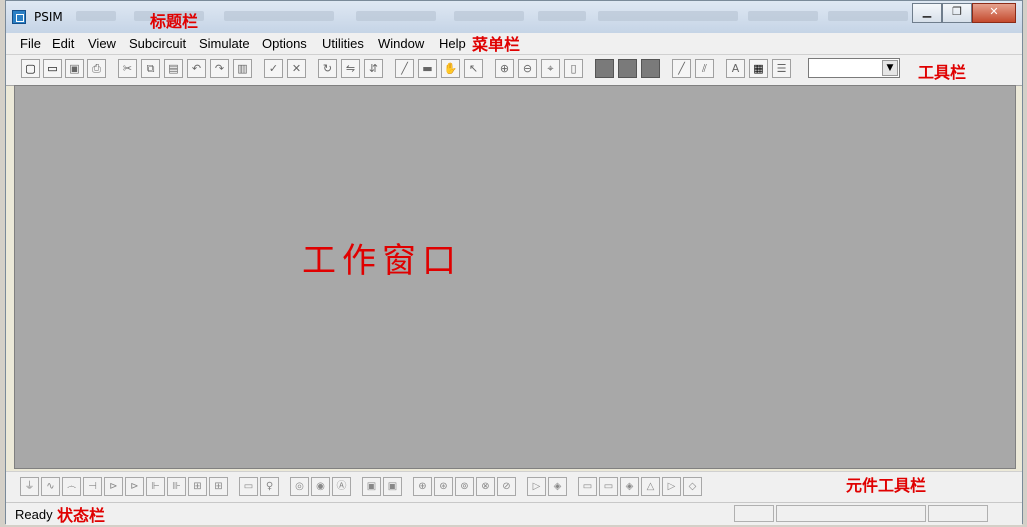  What do you see at coordinates (886, 485) in the screenshot?
I see `annotation-component-toolbar: 元件工具栏` at bounding box center [886, 485].